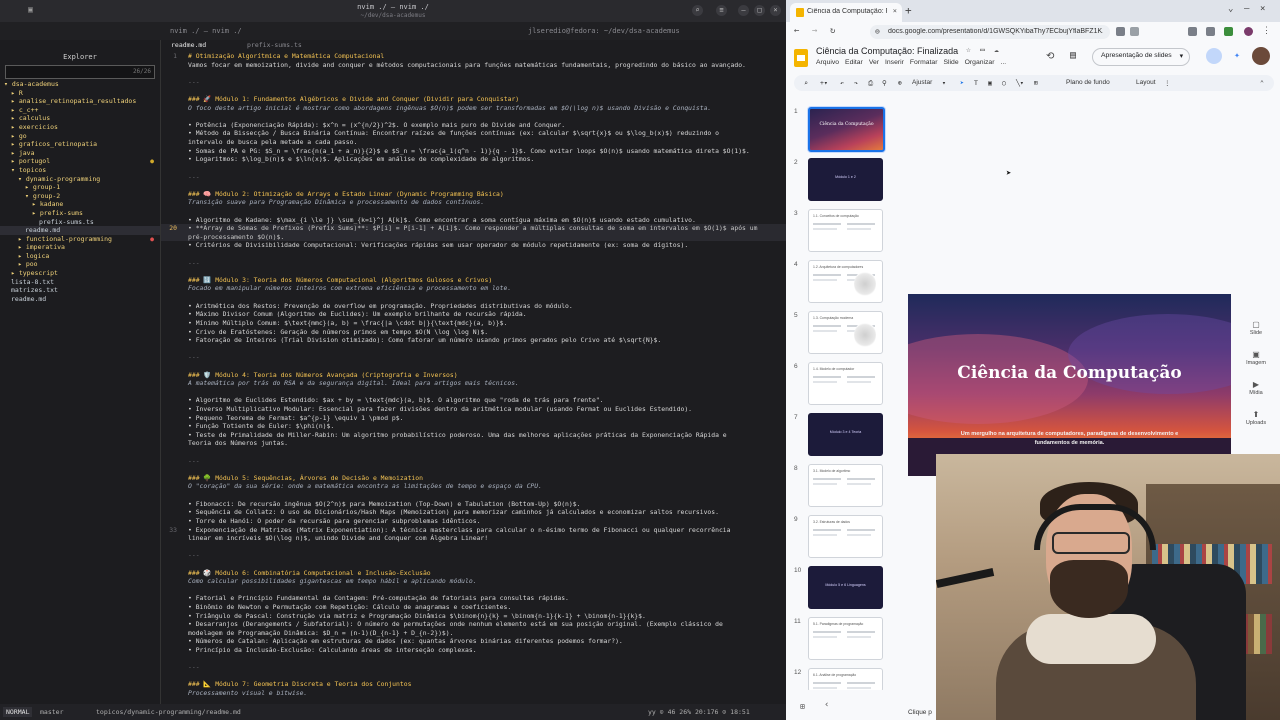 This screenshot has width=1280, height=720. Describe the element at coordinates (1210, 31) in the screenshot. I see `extensions-icon` at that location.